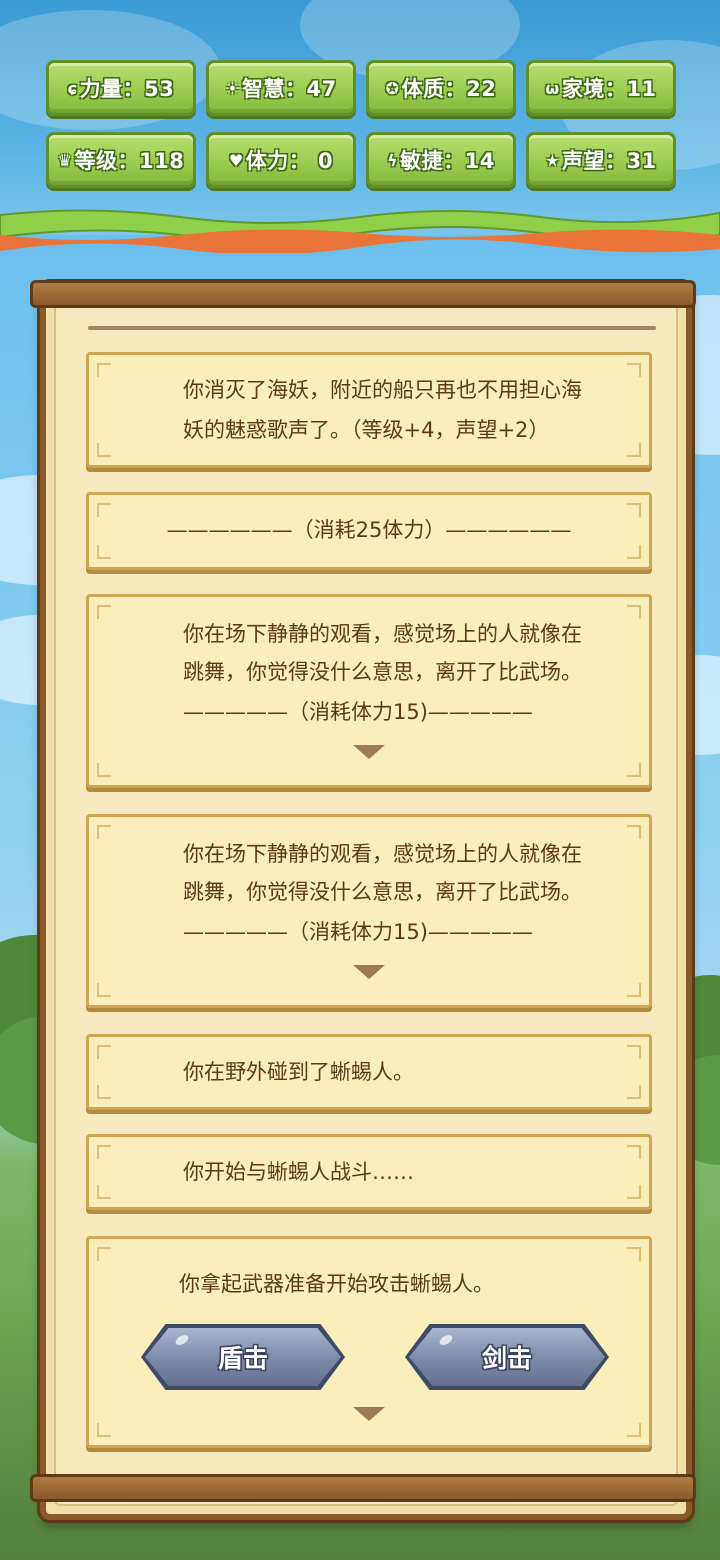 This screenshot has width=720, height=1560. What do you see at coordinates (449, 89) in the screenshot?
I see `stat-constitution-label: 体质：22` at bounding box center [449, 89].